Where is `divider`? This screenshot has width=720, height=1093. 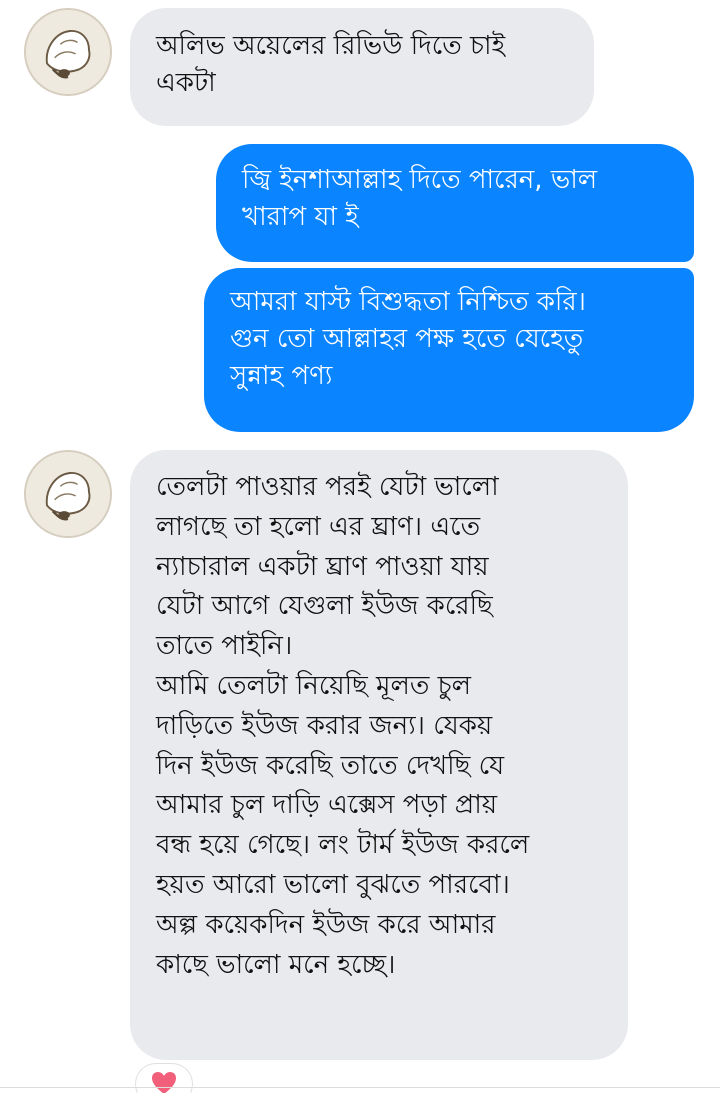 divider is located at coordinates (360, 1087).